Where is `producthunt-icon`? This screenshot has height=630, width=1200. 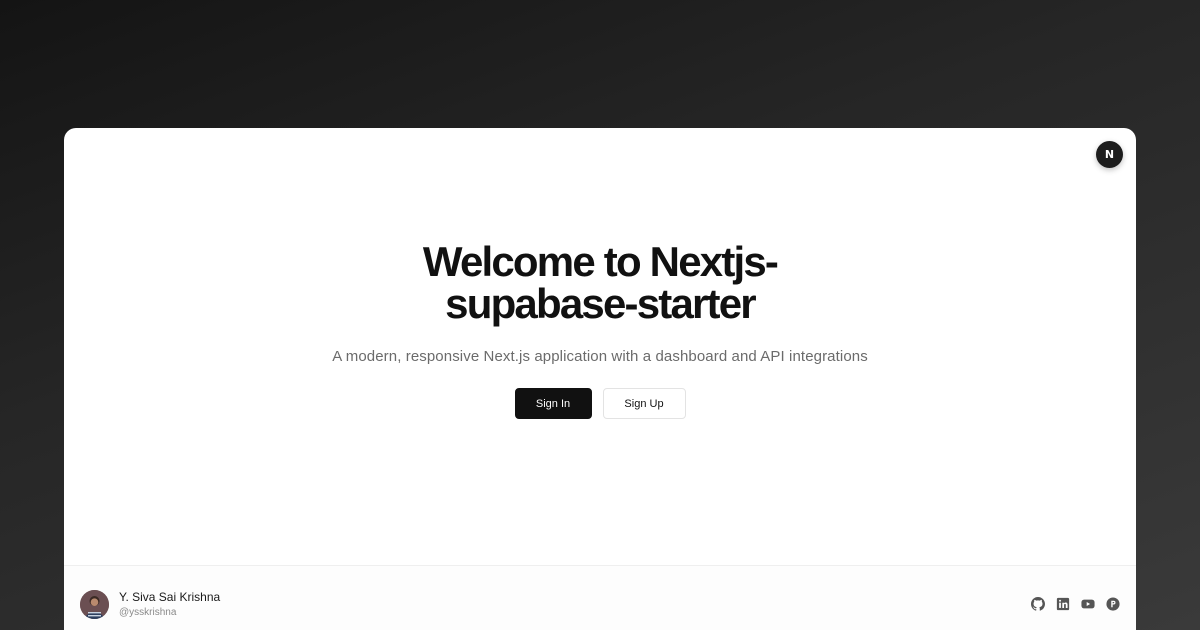
producthunt-icon is located at coordinates (1113, 604).